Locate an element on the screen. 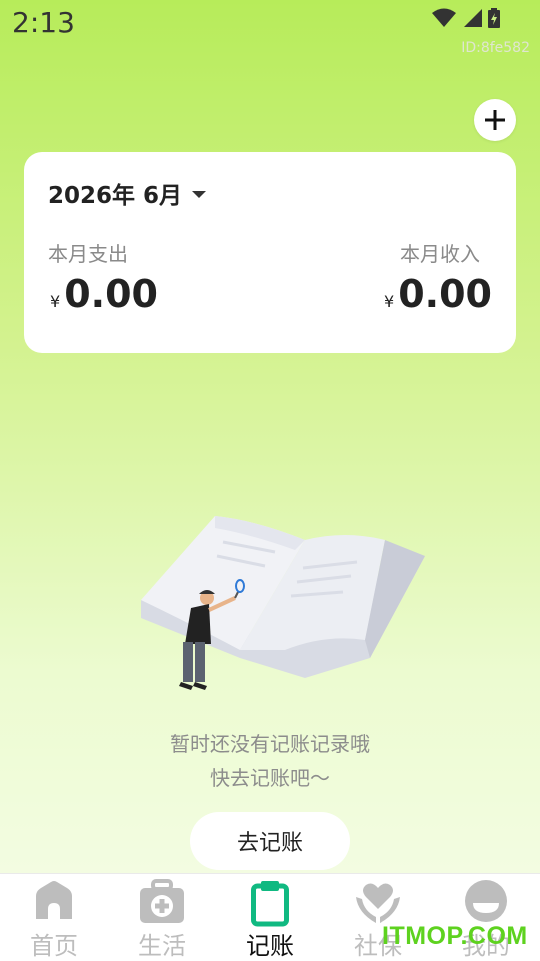 This screenshot has height=961, width=540. id-label: ID:8fe582 is located at coordinates (495, 48).